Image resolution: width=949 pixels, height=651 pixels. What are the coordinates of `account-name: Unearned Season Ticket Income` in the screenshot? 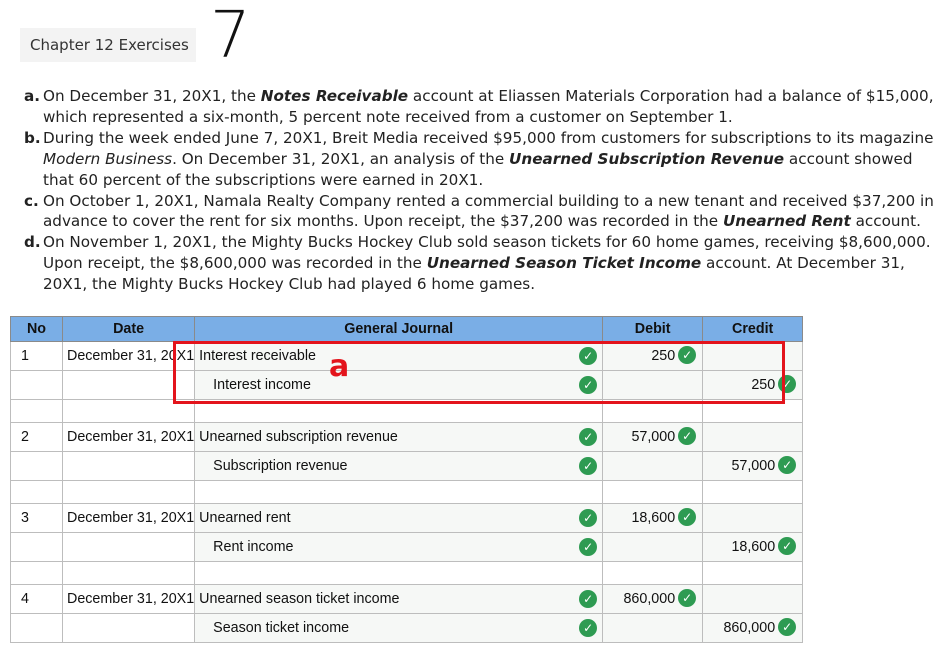 It's located at (564, 263).